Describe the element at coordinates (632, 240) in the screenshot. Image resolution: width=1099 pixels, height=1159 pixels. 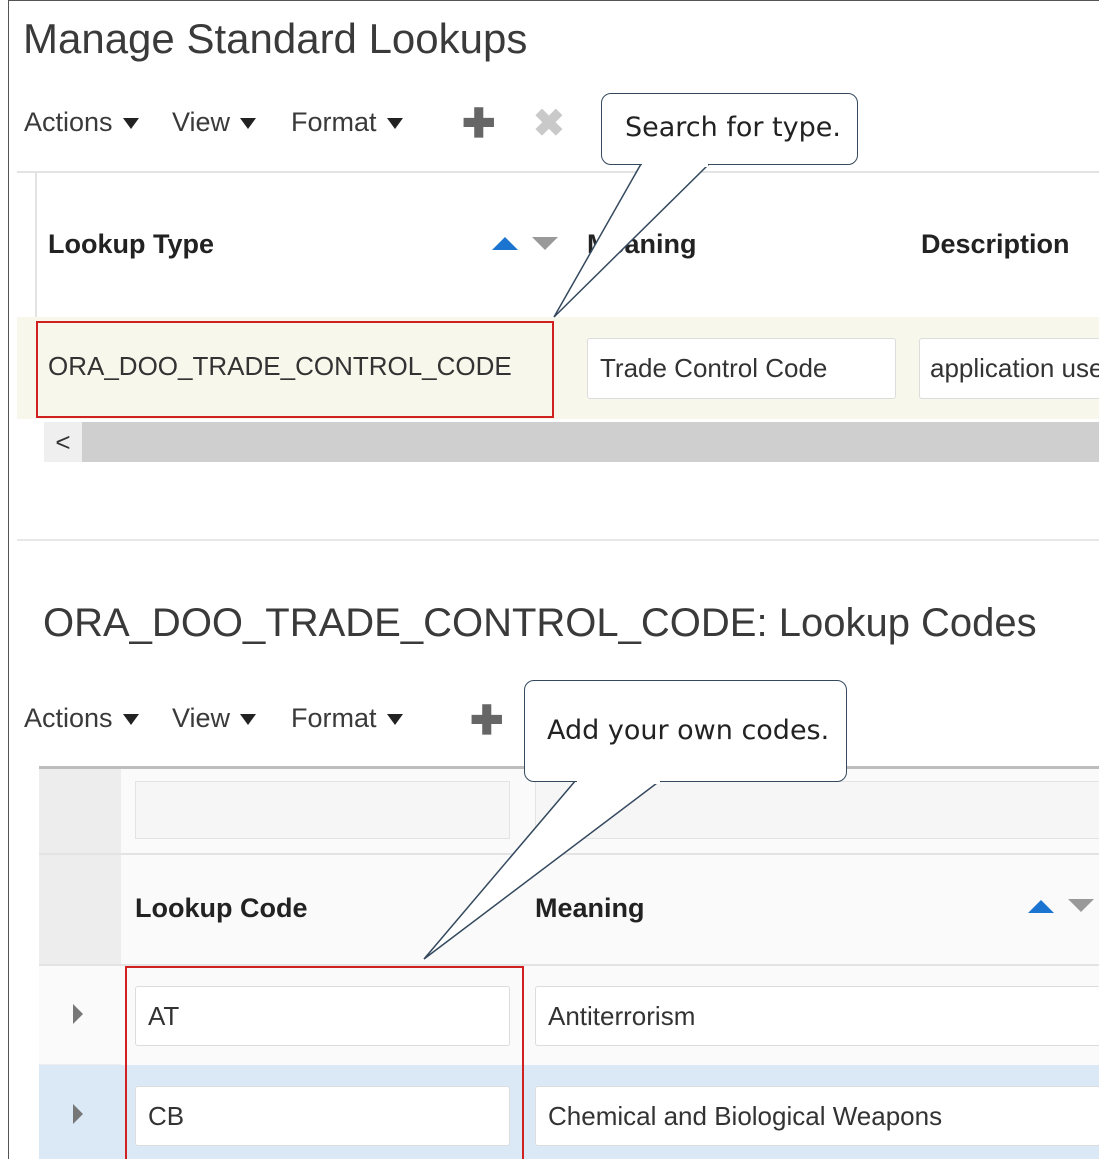
I see `callout-search-pointer` at that location.